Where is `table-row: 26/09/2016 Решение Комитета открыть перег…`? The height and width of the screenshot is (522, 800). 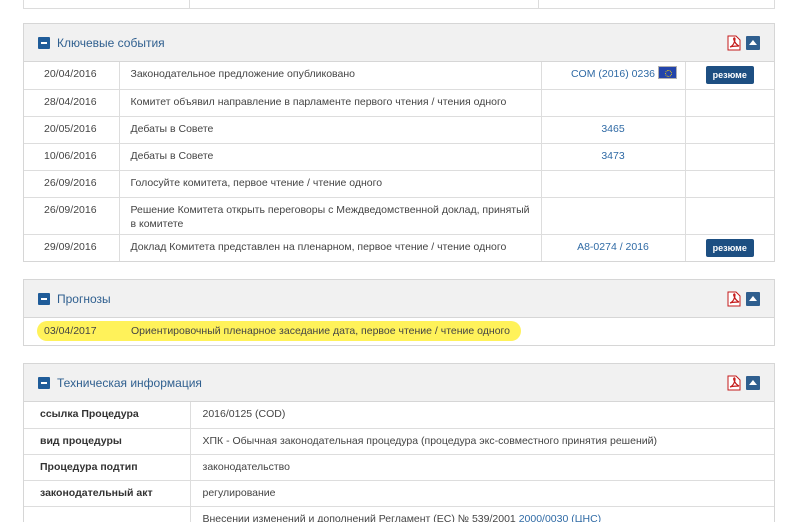 table-row: 26/09/2016 Решение Комитета открыть перег… is located at coordinates (399, 216).